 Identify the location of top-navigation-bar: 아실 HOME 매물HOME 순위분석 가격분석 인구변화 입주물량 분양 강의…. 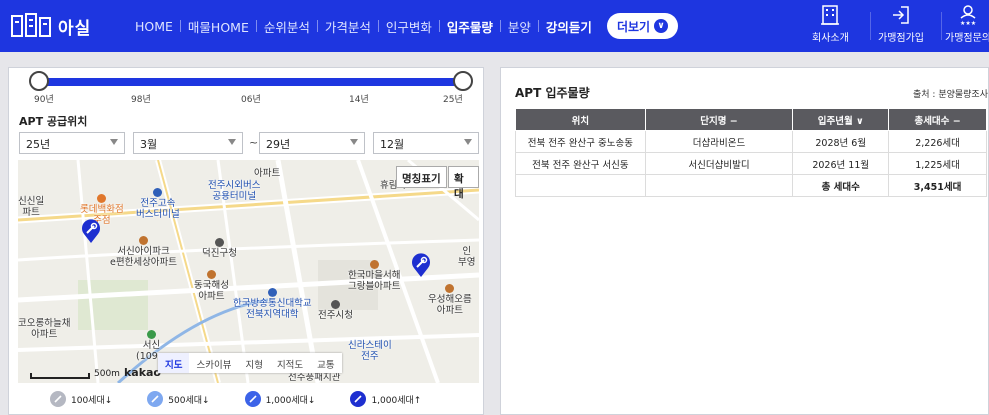
(494, 26).